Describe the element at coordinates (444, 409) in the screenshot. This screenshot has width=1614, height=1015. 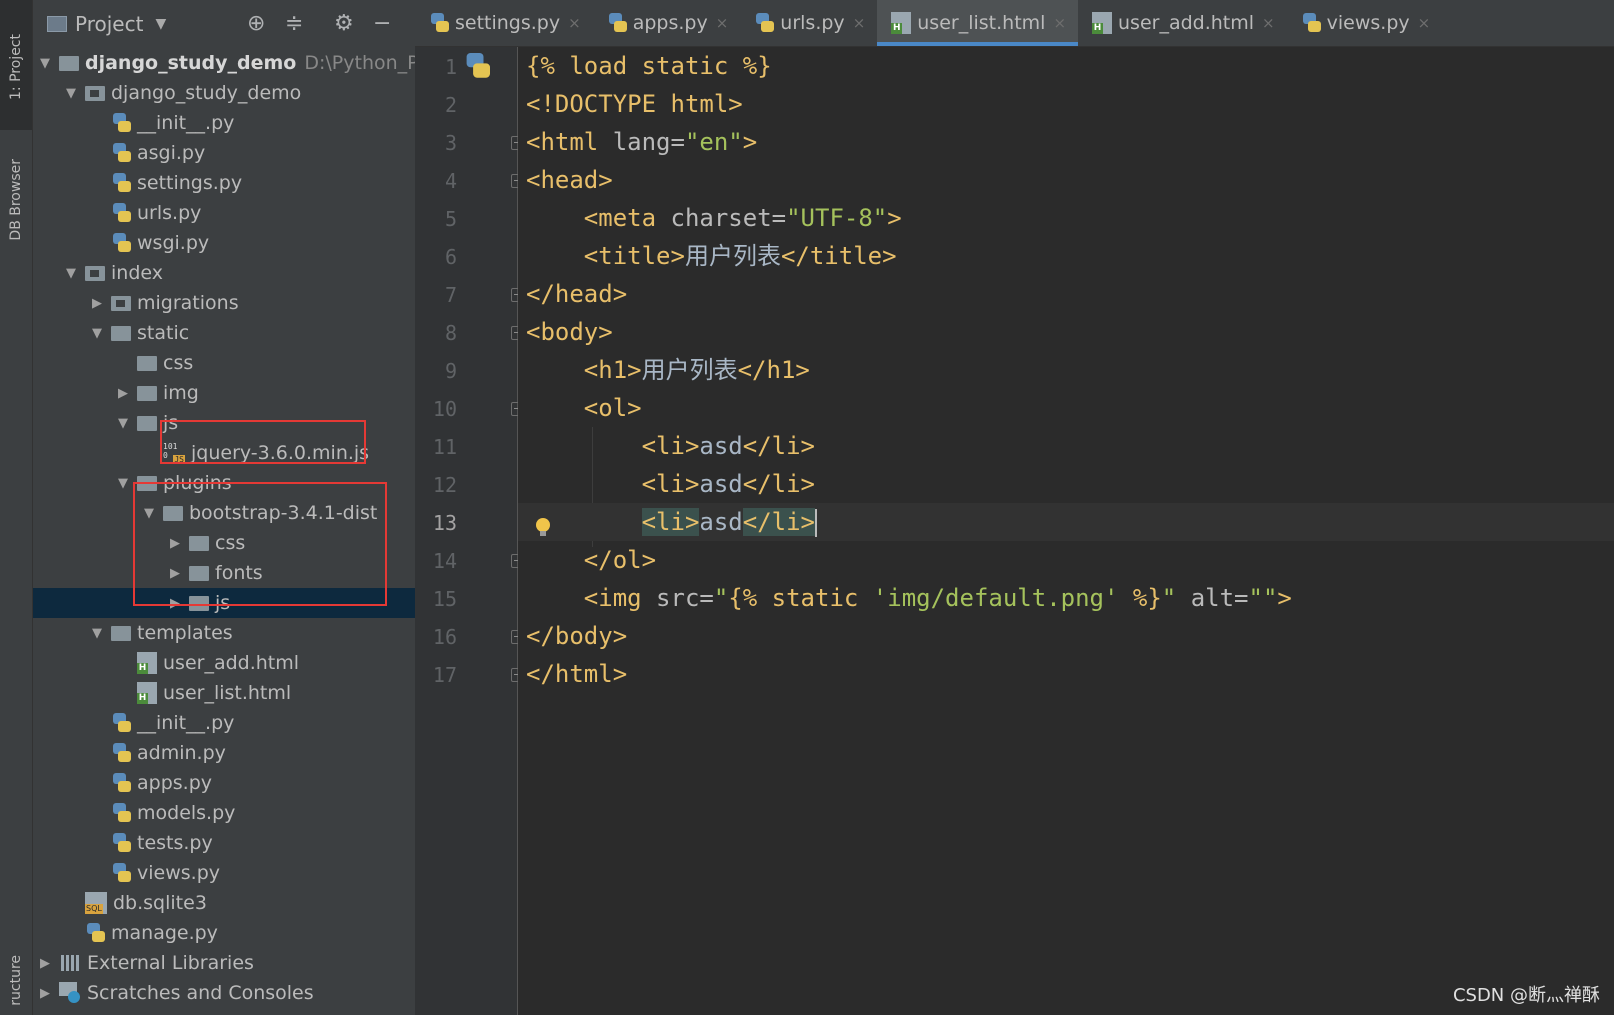
I see `line-number: 10` at that location.